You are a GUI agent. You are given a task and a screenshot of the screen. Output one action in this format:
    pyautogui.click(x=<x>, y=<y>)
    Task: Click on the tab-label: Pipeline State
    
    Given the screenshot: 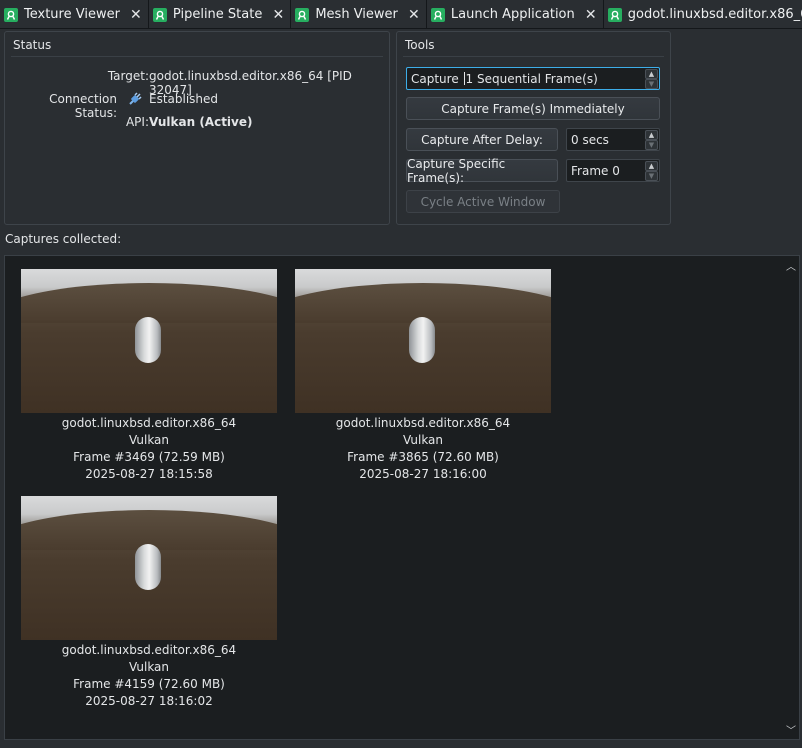 What is the action you would take?
    pyautogui.click(x=217, y=14)
    